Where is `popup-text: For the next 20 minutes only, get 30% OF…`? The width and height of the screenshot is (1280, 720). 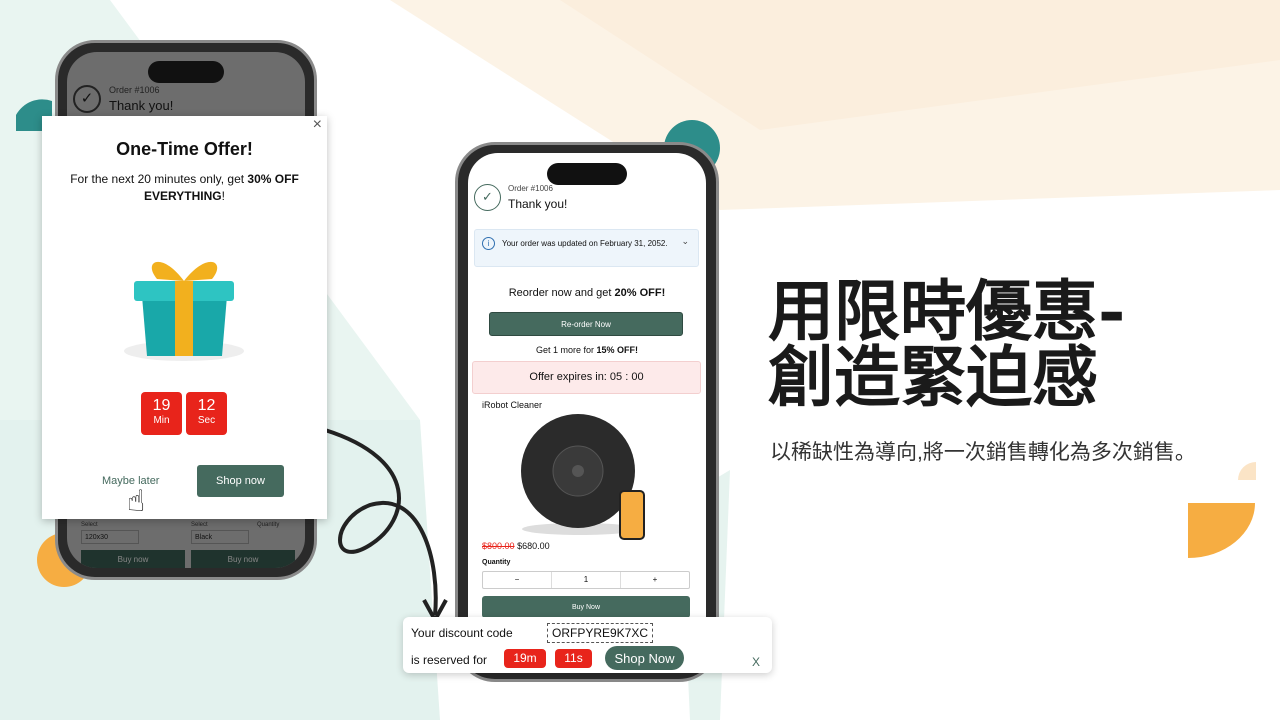 popup-text: For the next 20 minutes only, get 30% OF… is located at coordinates (184, 187).